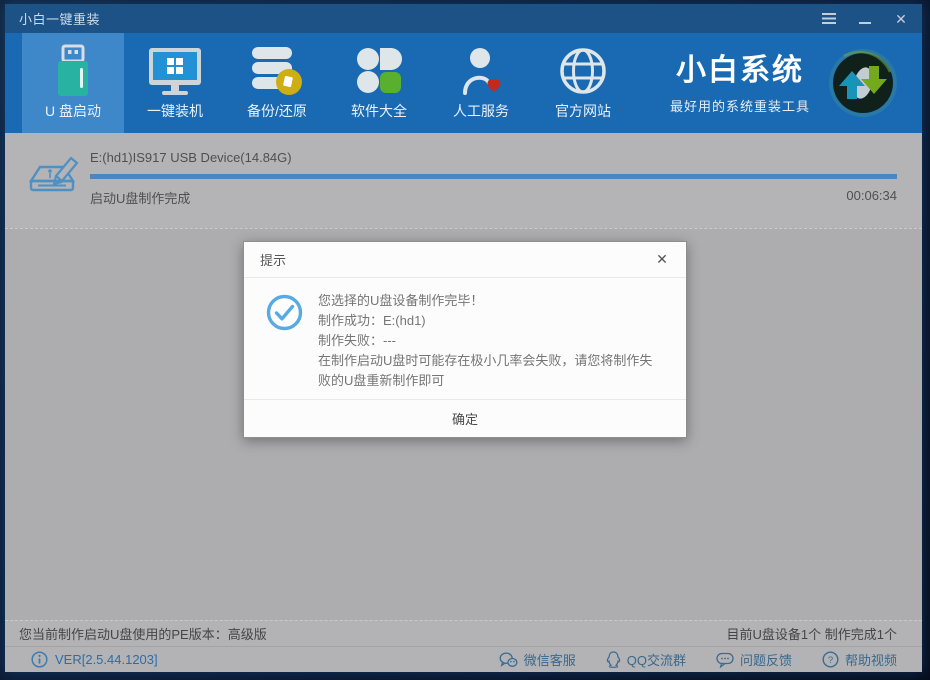 The height and width of the screenshot is (680, 930). What do you see at coordinates (175, 71) in the screenshot?
I see `monitor-windows-icon` at bounding box center [175, 71].